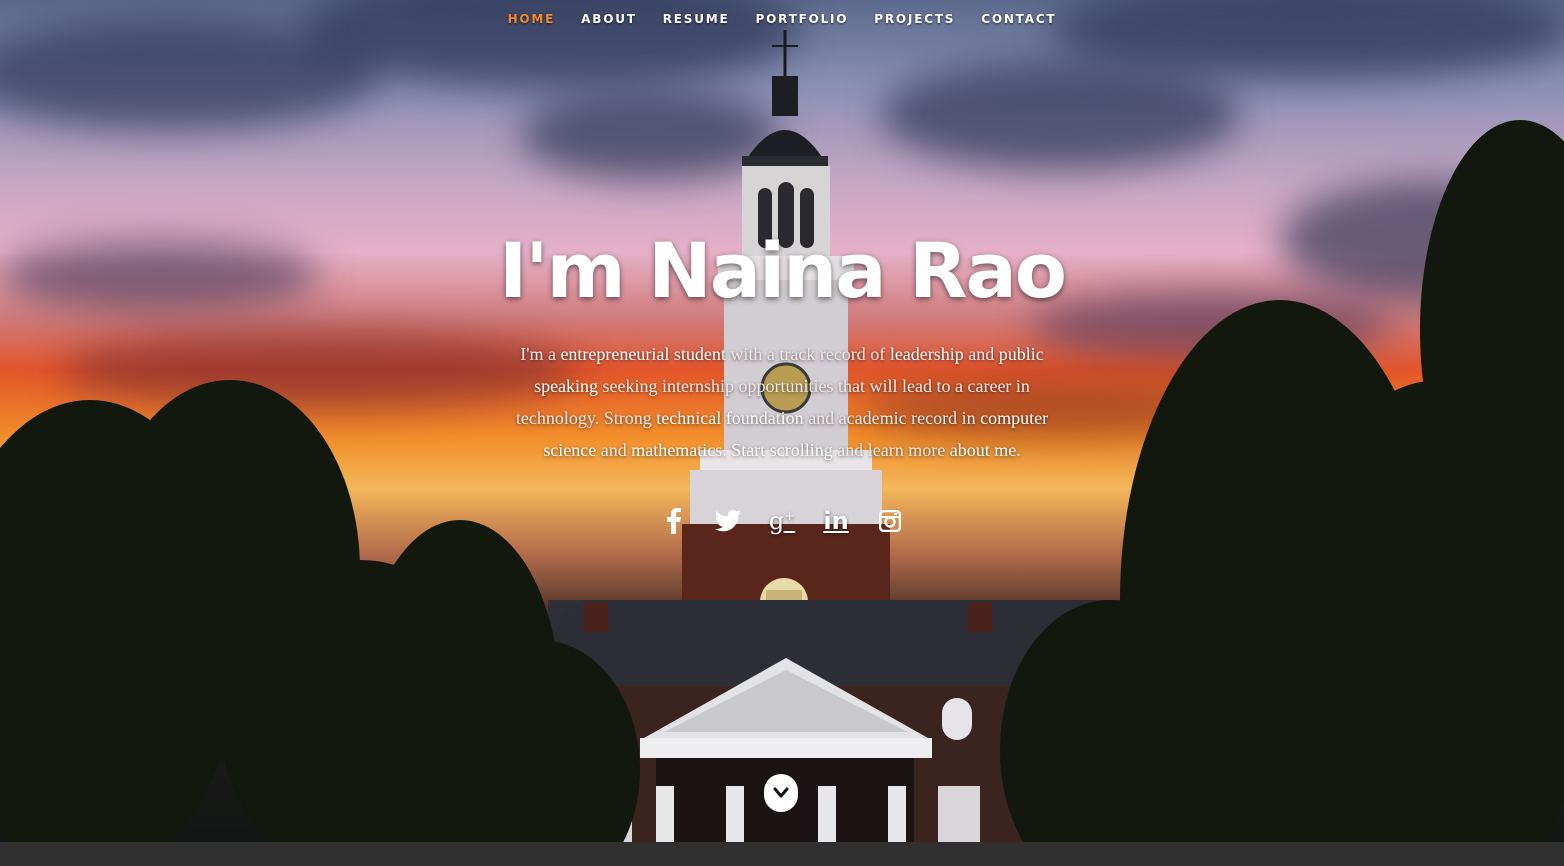 The height and width of the screenshot is (866, 1564). Describe the element at coordinates (892, 418) in the screenshot. I see `intro-segment: and academic record in` at that location.